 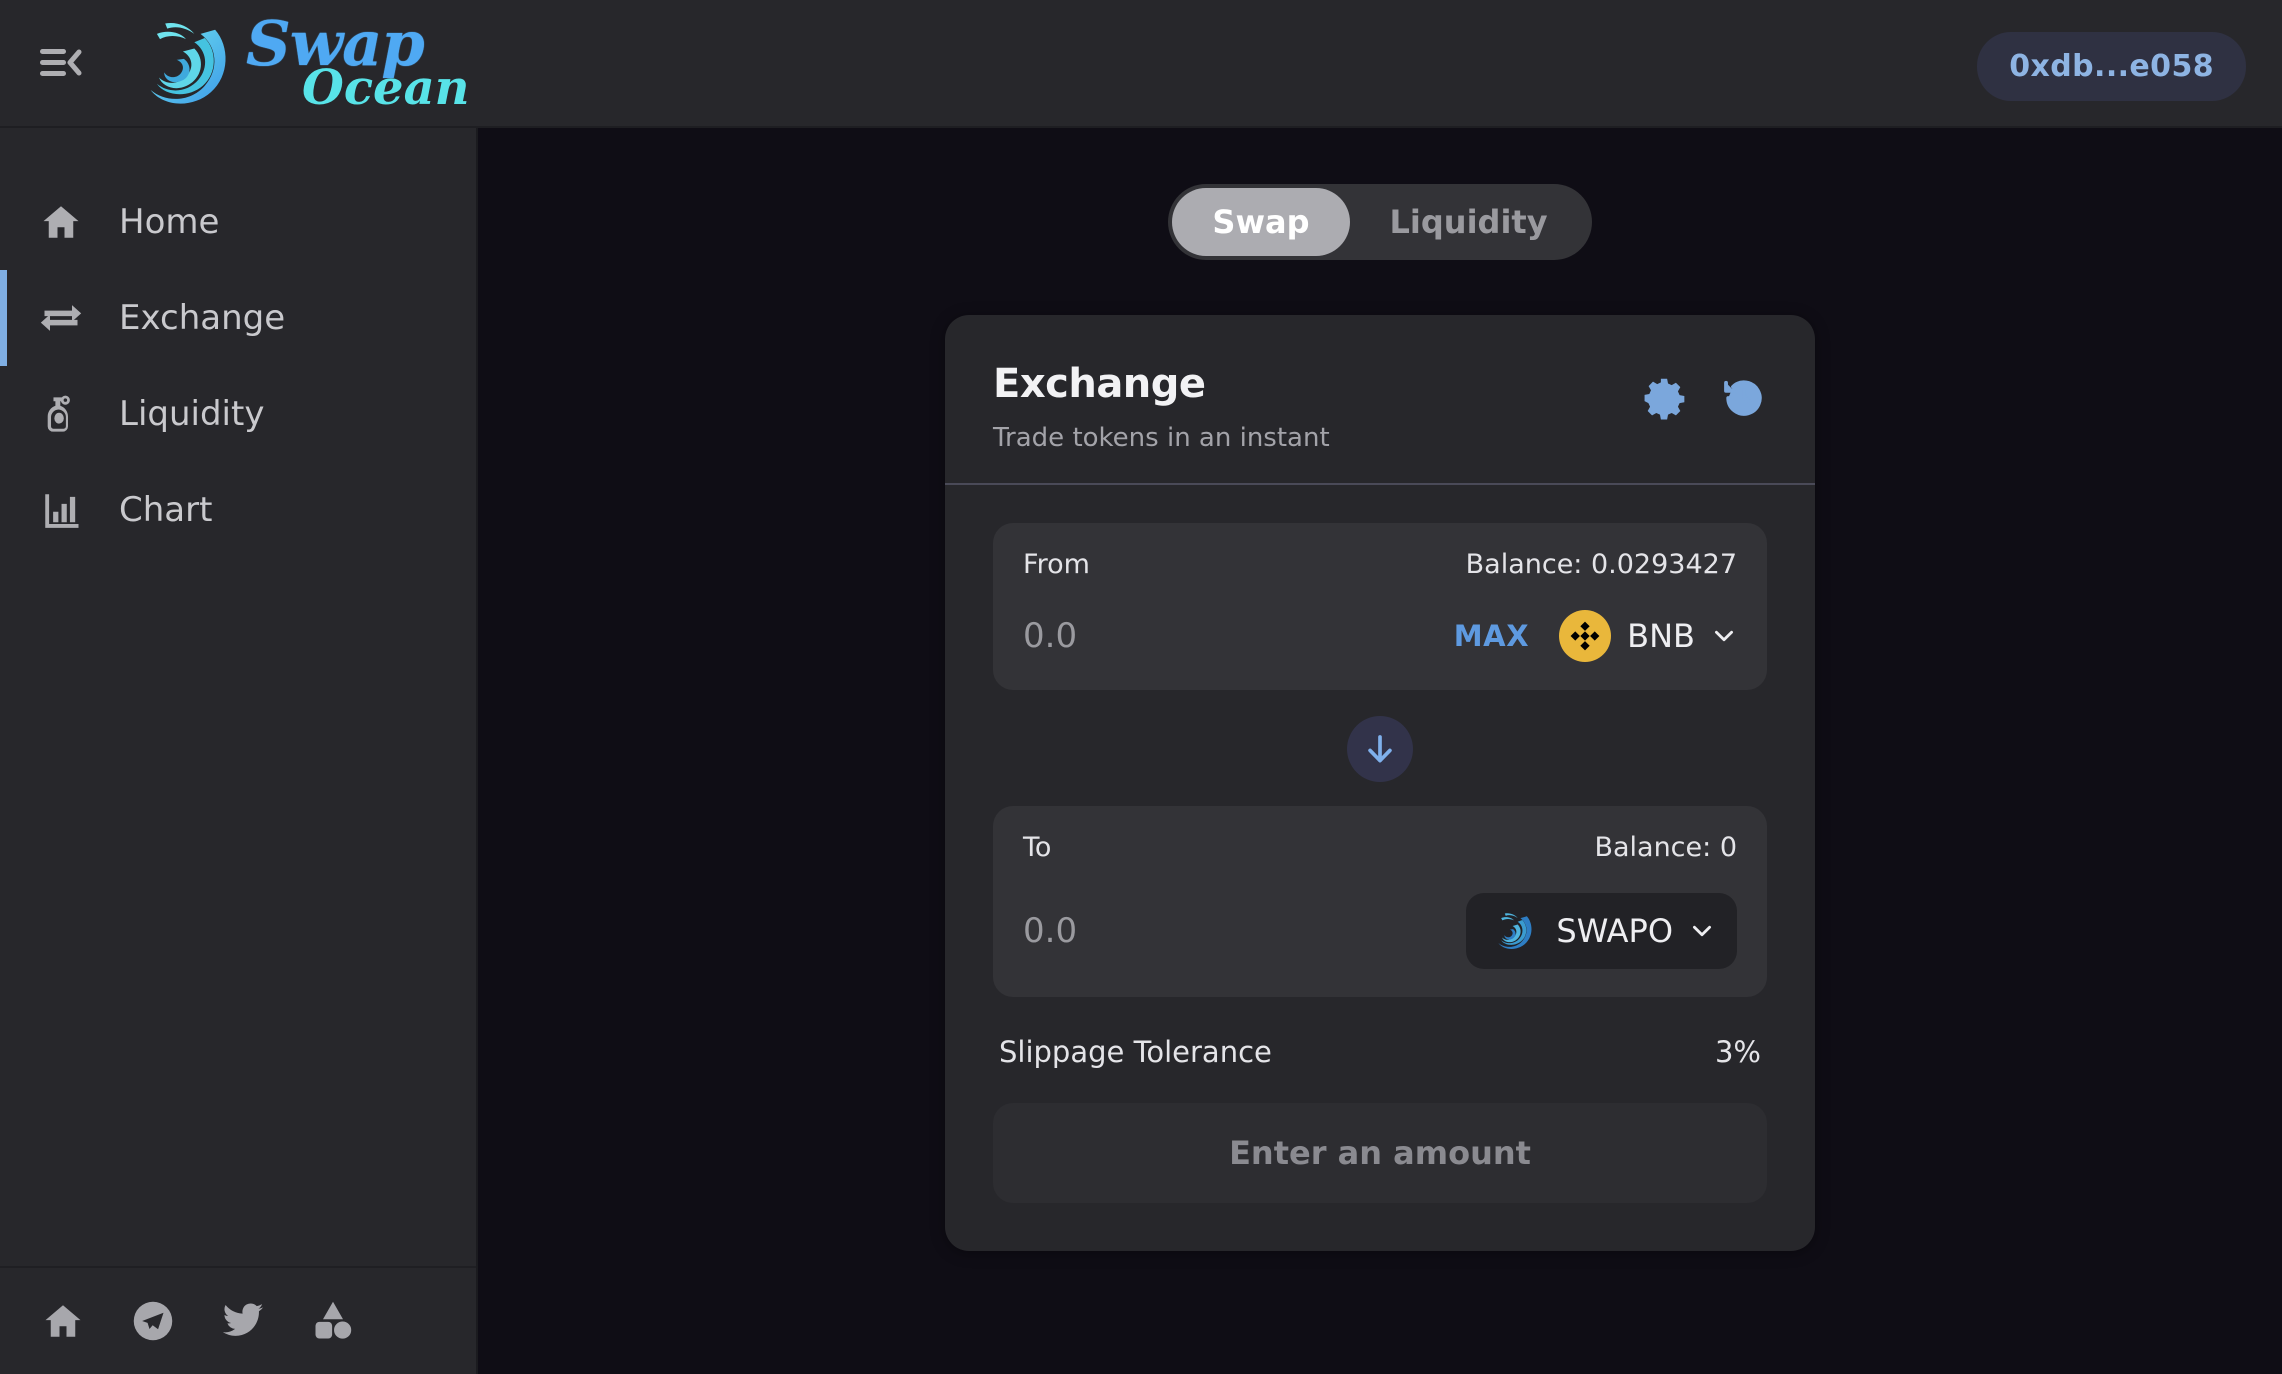 What do you see at coordinates (1056, 564) in the screenshot?
I see `from-label: From` at bounding box center [1056, 564].